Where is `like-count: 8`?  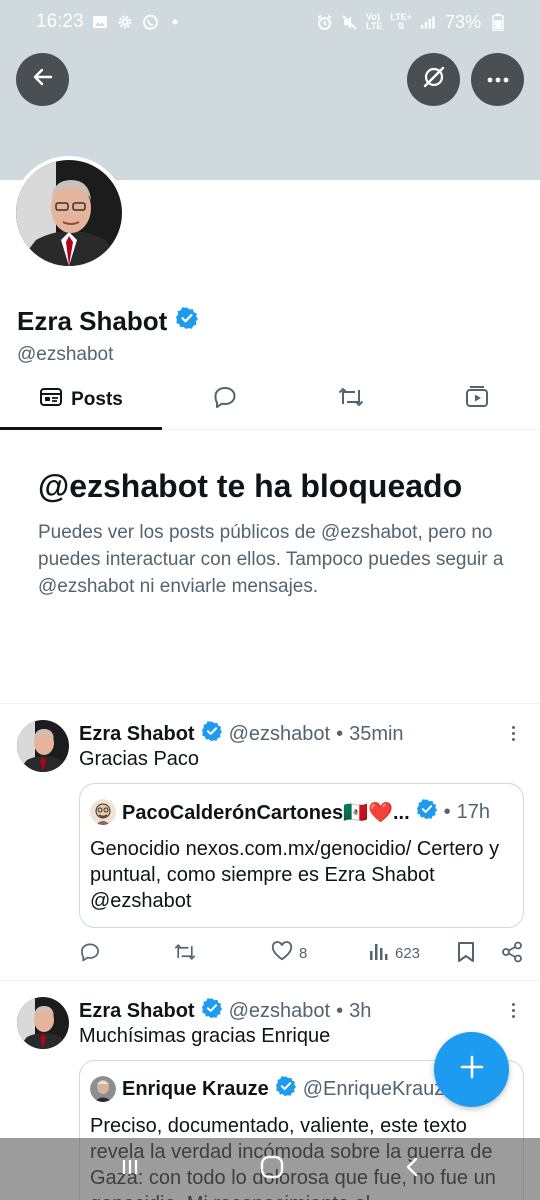 like-count: 8 is located at coordinates (303, 953).